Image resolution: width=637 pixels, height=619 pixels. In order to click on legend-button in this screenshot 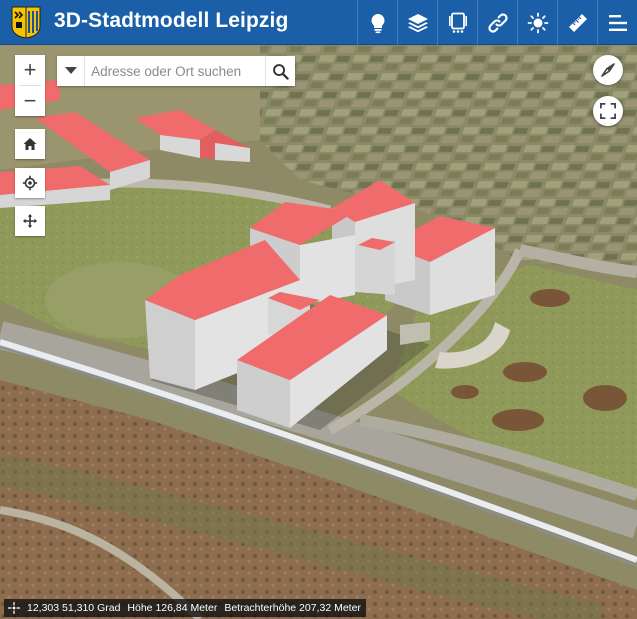, I will do `click(377, 22)`.